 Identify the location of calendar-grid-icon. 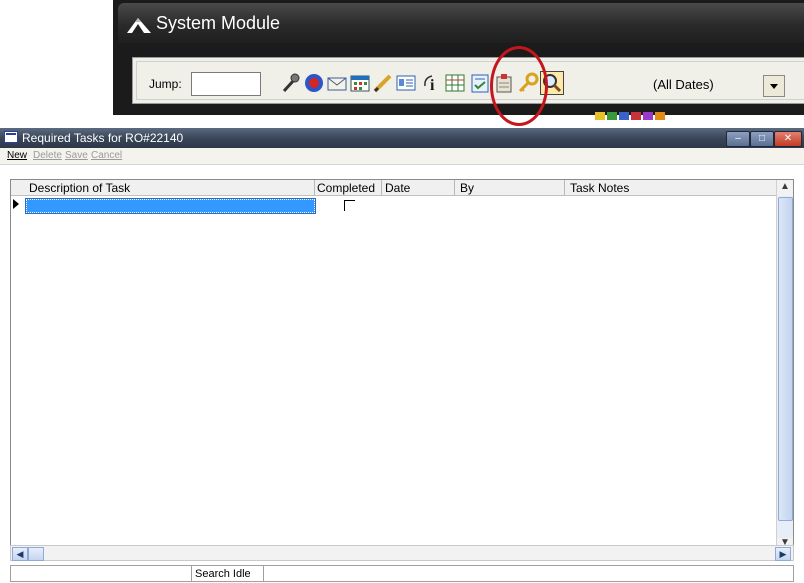
(360, 83).